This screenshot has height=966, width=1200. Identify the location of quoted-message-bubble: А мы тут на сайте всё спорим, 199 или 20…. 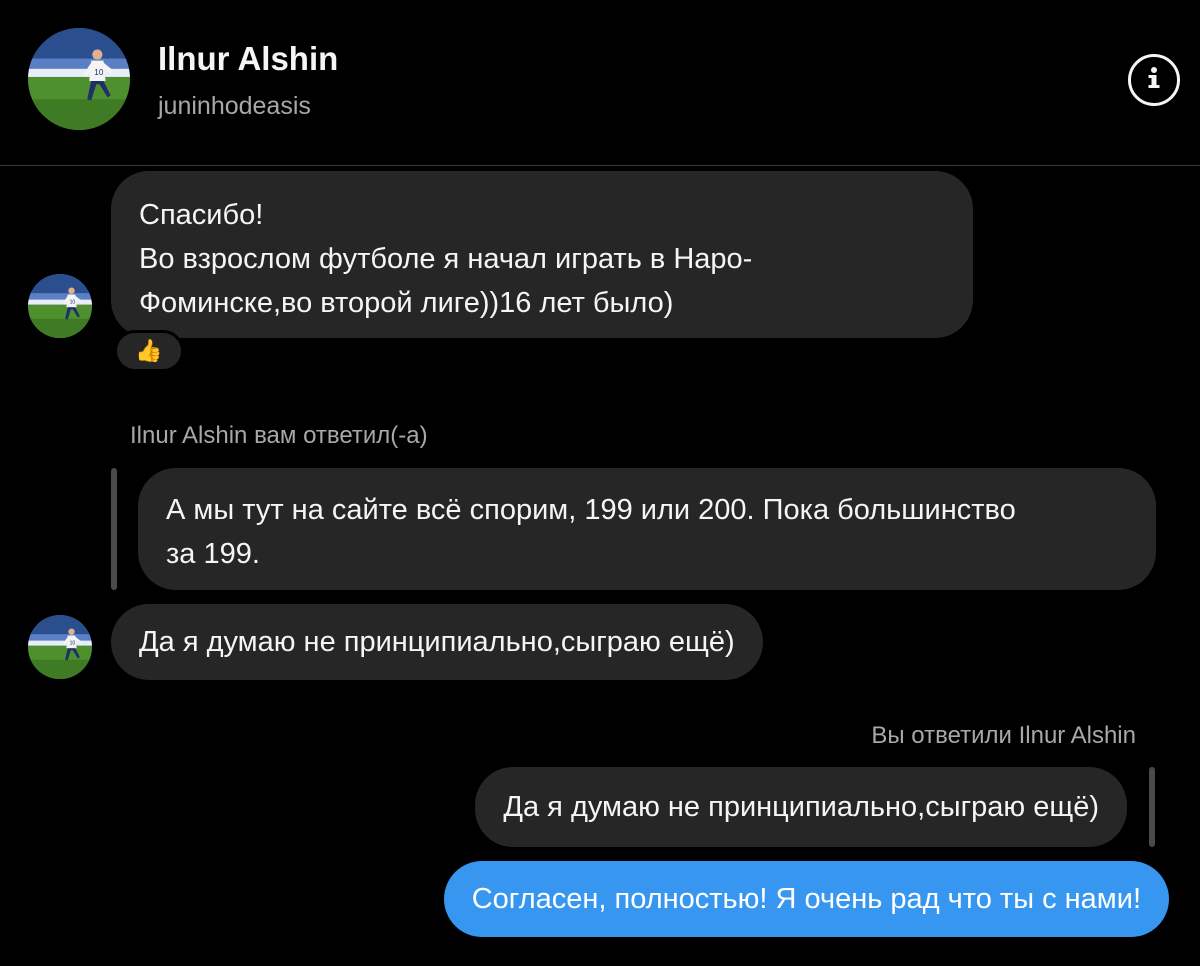
(647, 529).